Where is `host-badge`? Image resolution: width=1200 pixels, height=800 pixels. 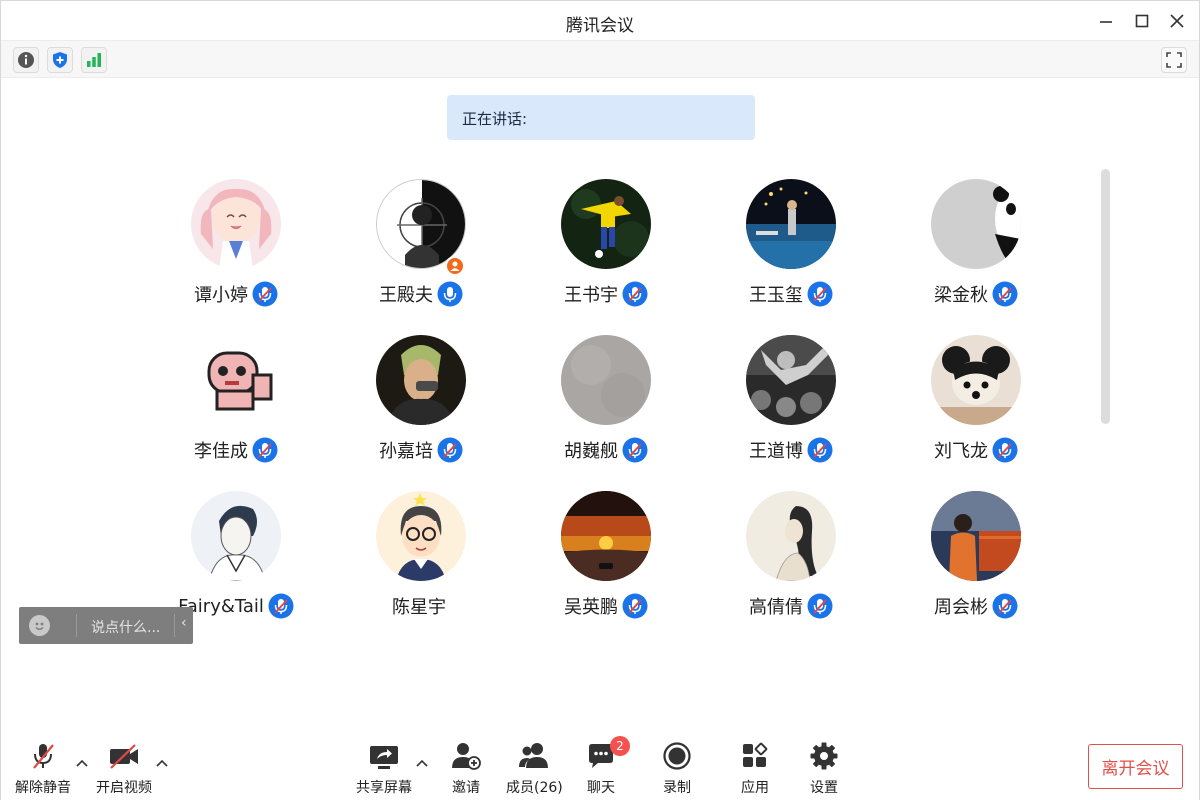
host-badge is located at coordinates (455, 266).